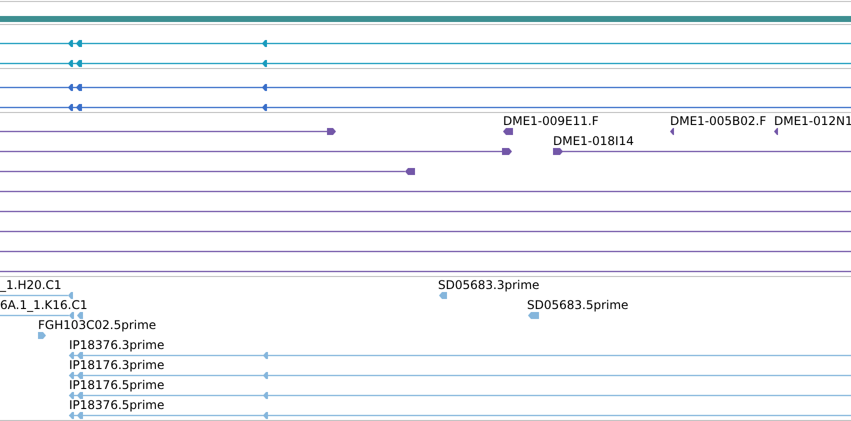  Describe the element at coordinates (489, 285) in the screenshot. I see `feature-label: SD05683.3prime` at that location.